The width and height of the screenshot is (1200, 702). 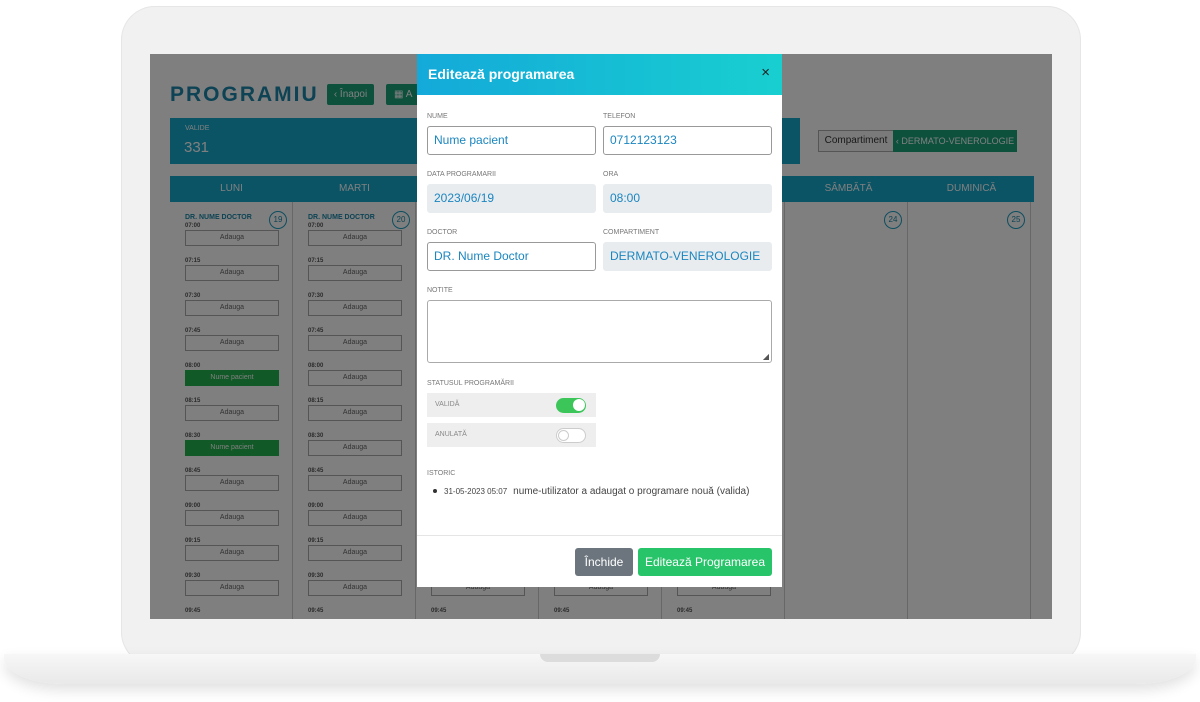 What do you see at coordinates (511, 140) in the screenshot?
I see `name-field: Nume pacient` at bounding box center [511, 140].